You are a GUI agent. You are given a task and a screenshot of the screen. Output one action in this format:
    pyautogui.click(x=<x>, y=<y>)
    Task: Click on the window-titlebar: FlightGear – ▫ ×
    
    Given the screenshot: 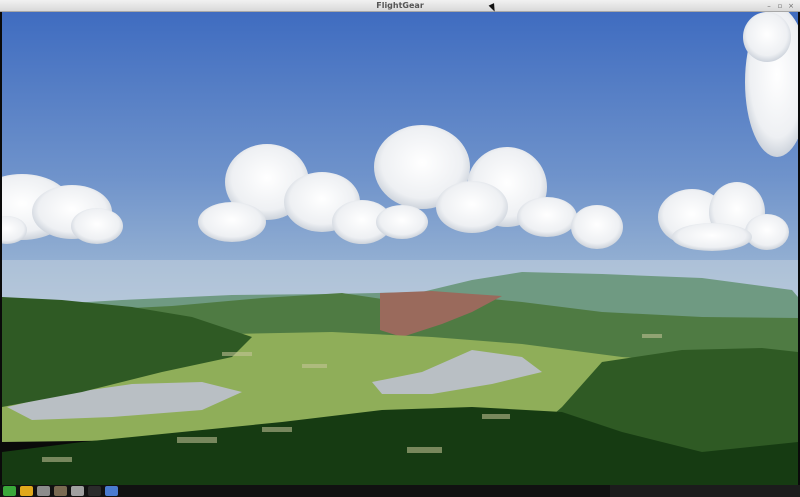 What is the action you would take?
    pyautogui.click(x=400, y=6)
    